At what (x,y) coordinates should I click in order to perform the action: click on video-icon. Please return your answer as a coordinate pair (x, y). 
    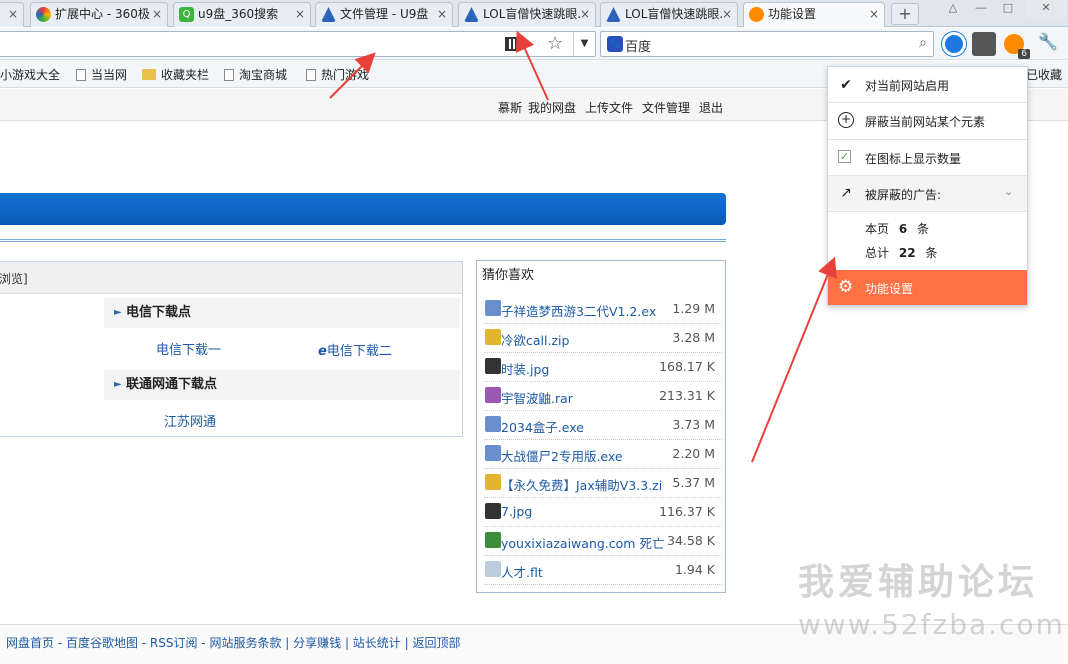
    Looking at the image, I should click on (954, 44).